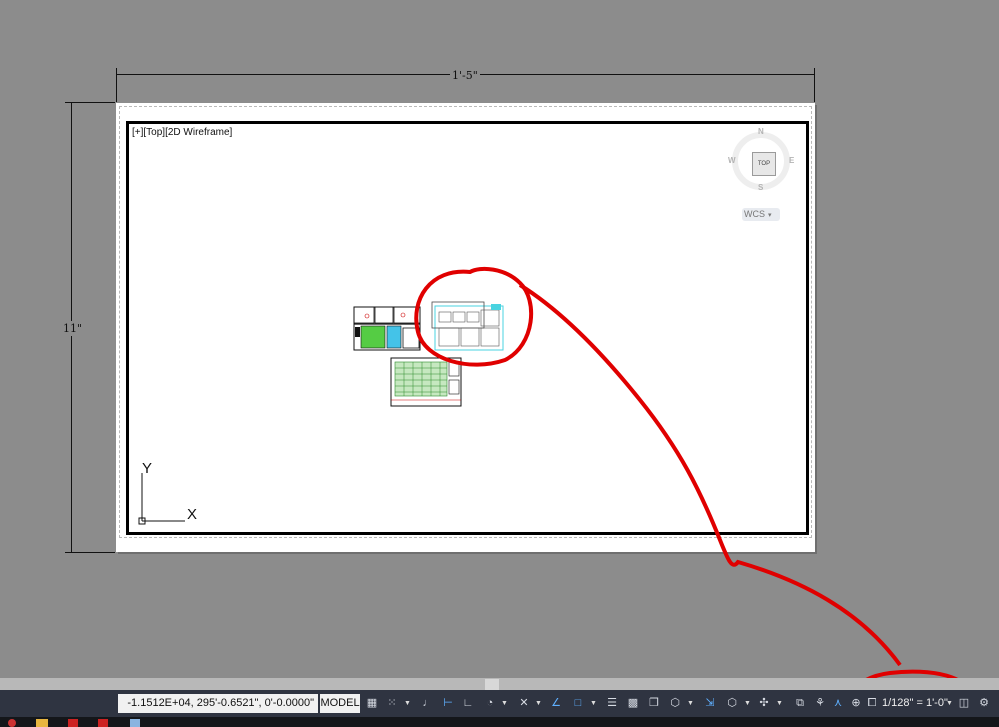 The height and width of the screenshot is (727, 999). What do you see at coordinates (428, 703) in the screenshot?
I see `infer-constraints-icon: ♩` at bounding box center [428, 703].